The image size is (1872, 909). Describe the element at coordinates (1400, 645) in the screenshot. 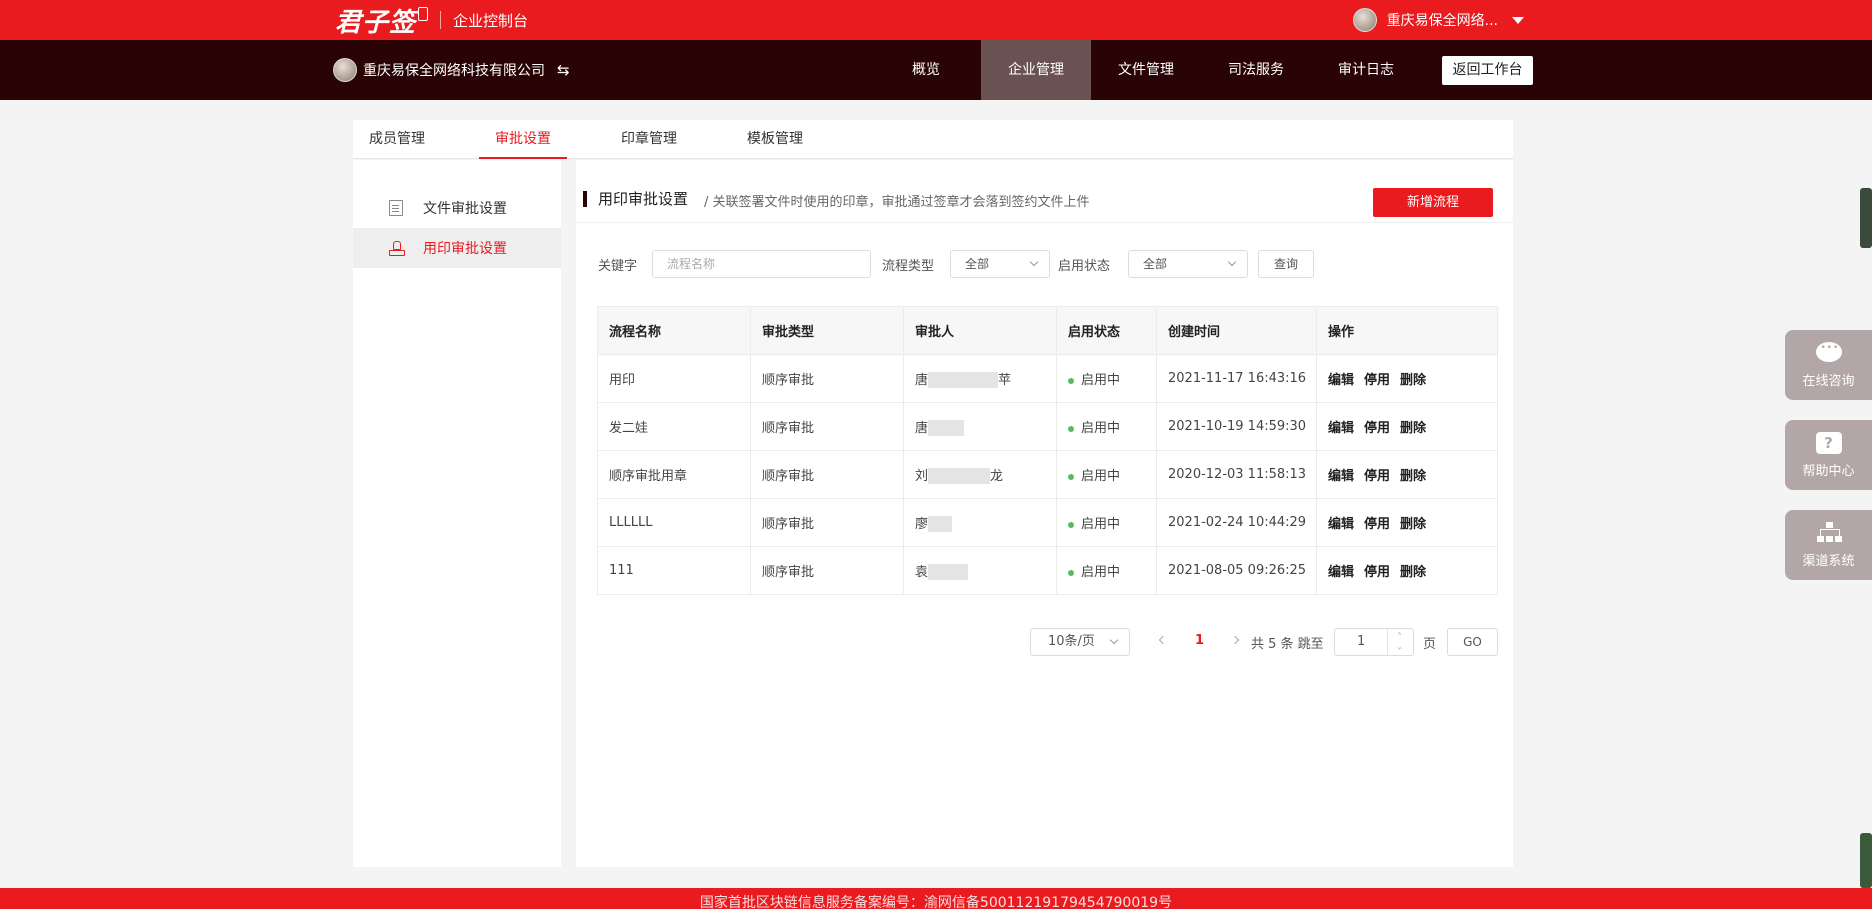

I see `stepper-icon` at that location.